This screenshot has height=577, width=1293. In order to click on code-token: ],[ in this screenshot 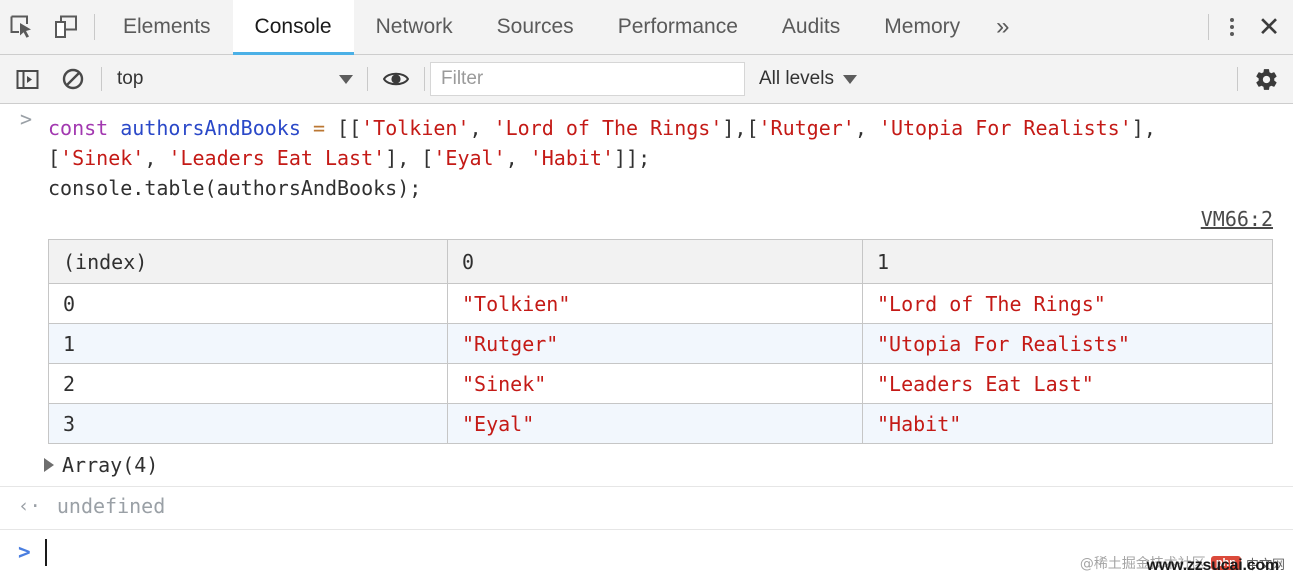, I will do `click(740, 128)`.